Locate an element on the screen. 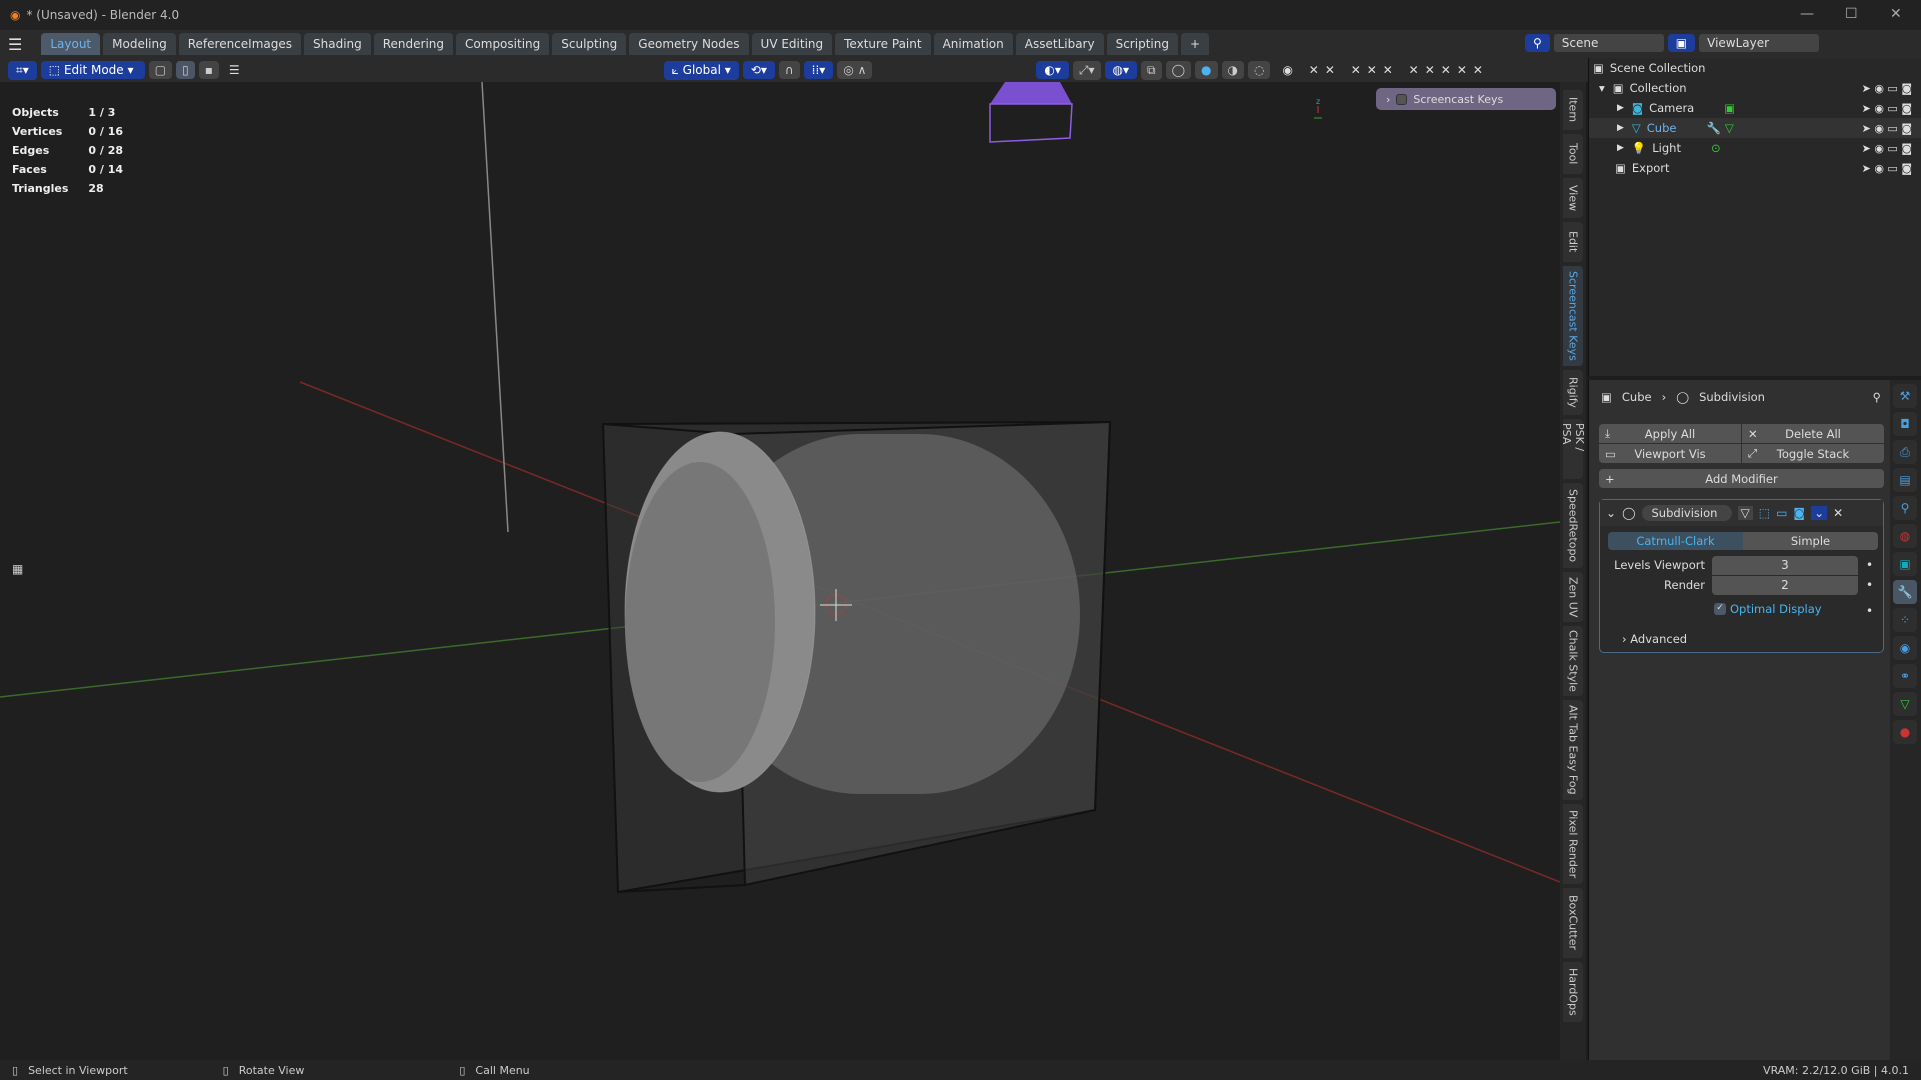 This screenshot has height=1080, width=1921. dropdown-icon: ⌄ is located at coordinates (1819, 513).